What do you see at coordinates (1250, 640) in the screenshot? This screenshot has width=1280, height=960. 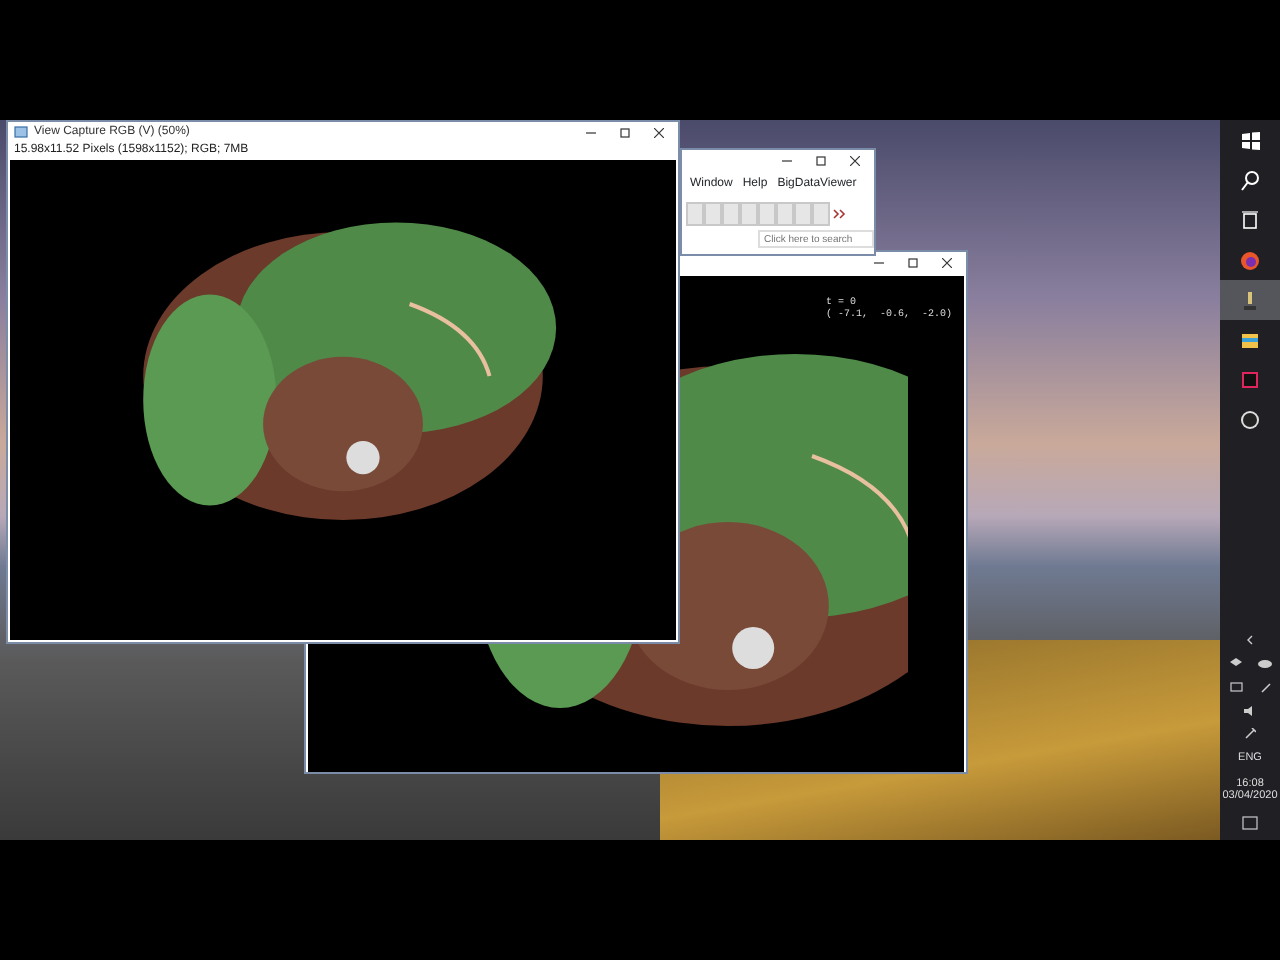 I see `chevron-icon` at bounding box center [1250, 640].